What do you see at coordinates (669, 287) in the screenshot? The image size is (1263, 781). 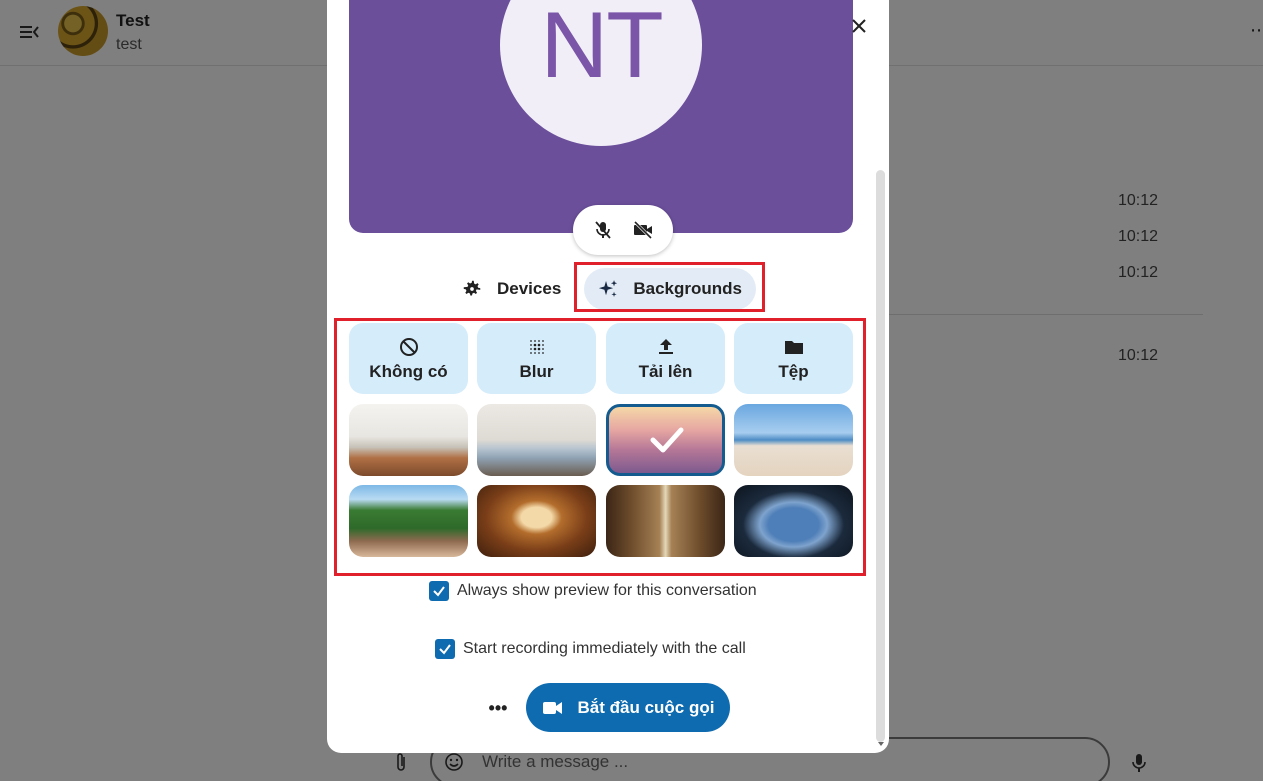 I see `highlight-box-tab` at bounding box center [669, 287].